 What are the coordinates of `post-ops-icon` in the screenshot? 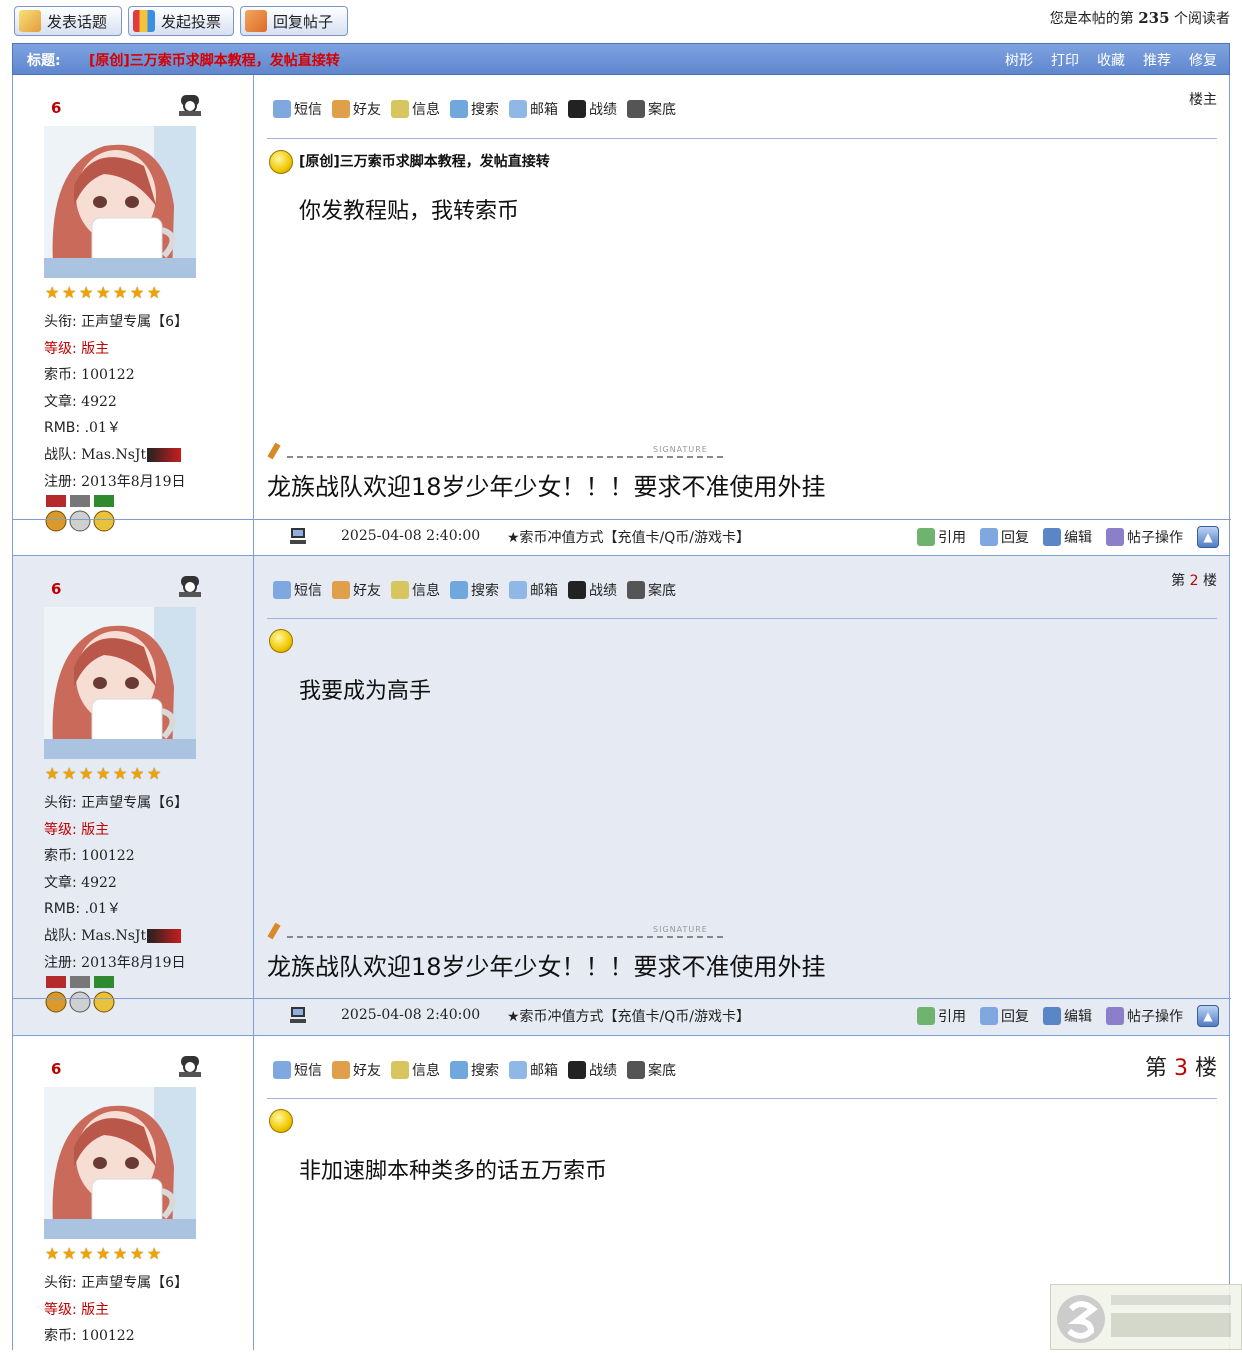 It's located at (1115, 1016).